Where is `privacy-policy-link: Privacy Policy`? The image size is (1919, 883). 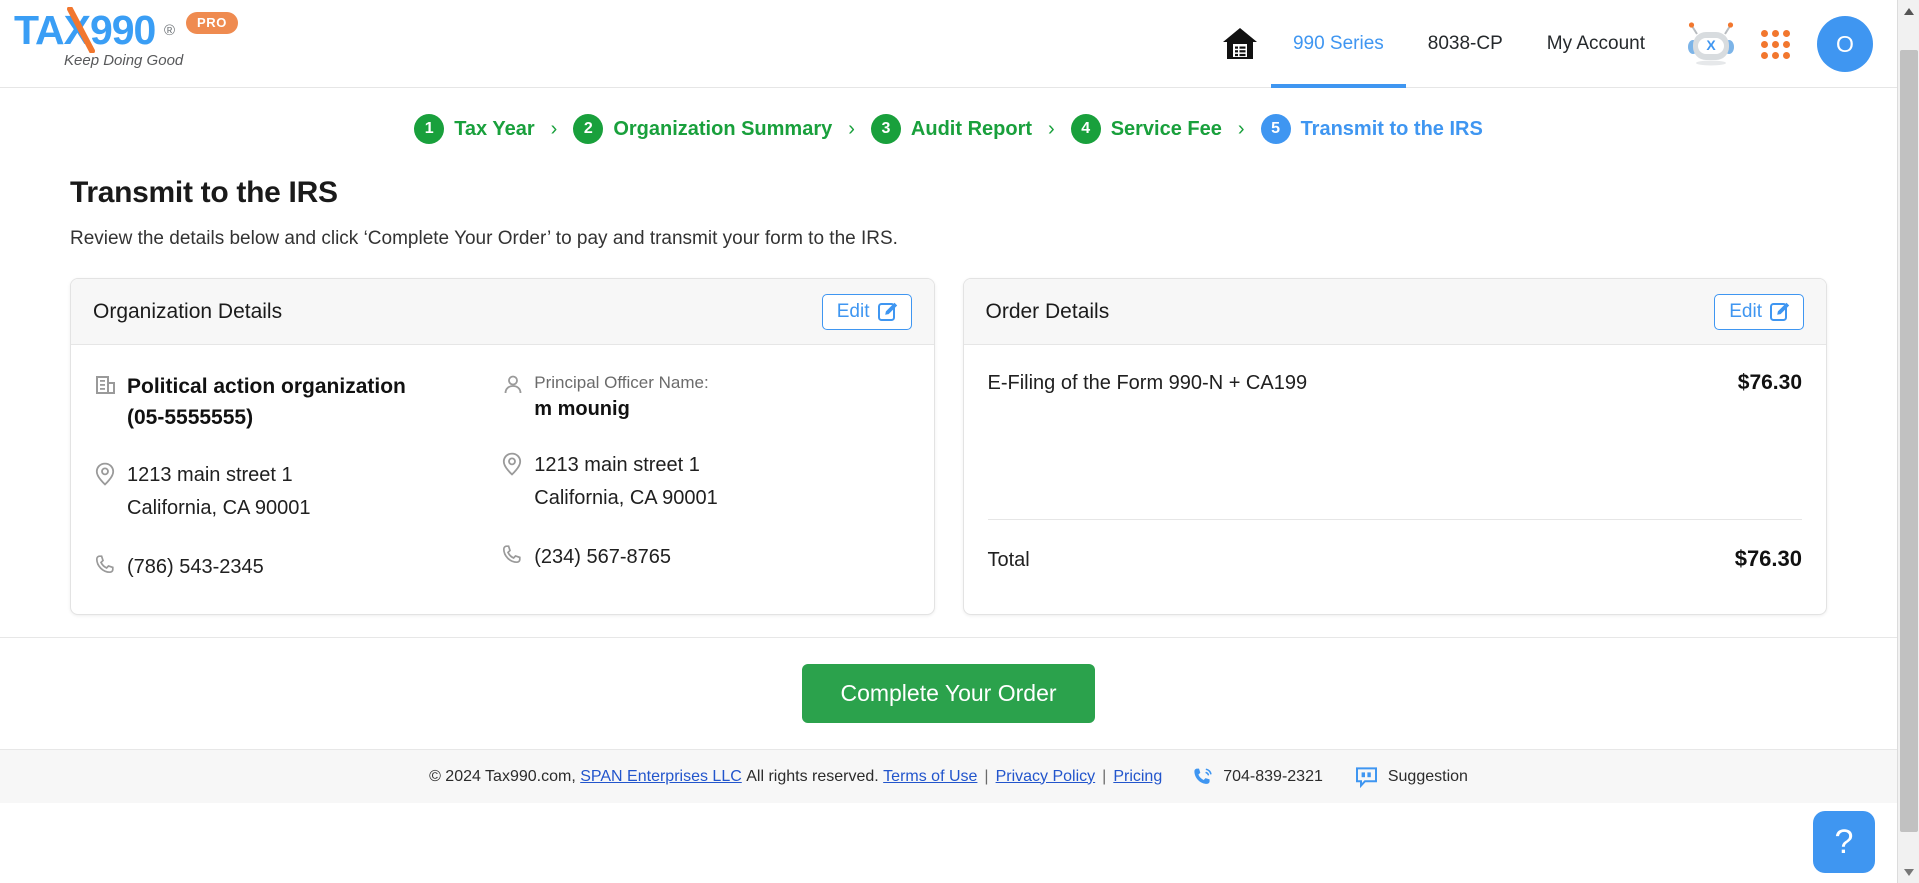
privacy-policy-link: Privacy Policy is located at coordinates (1046, 777).